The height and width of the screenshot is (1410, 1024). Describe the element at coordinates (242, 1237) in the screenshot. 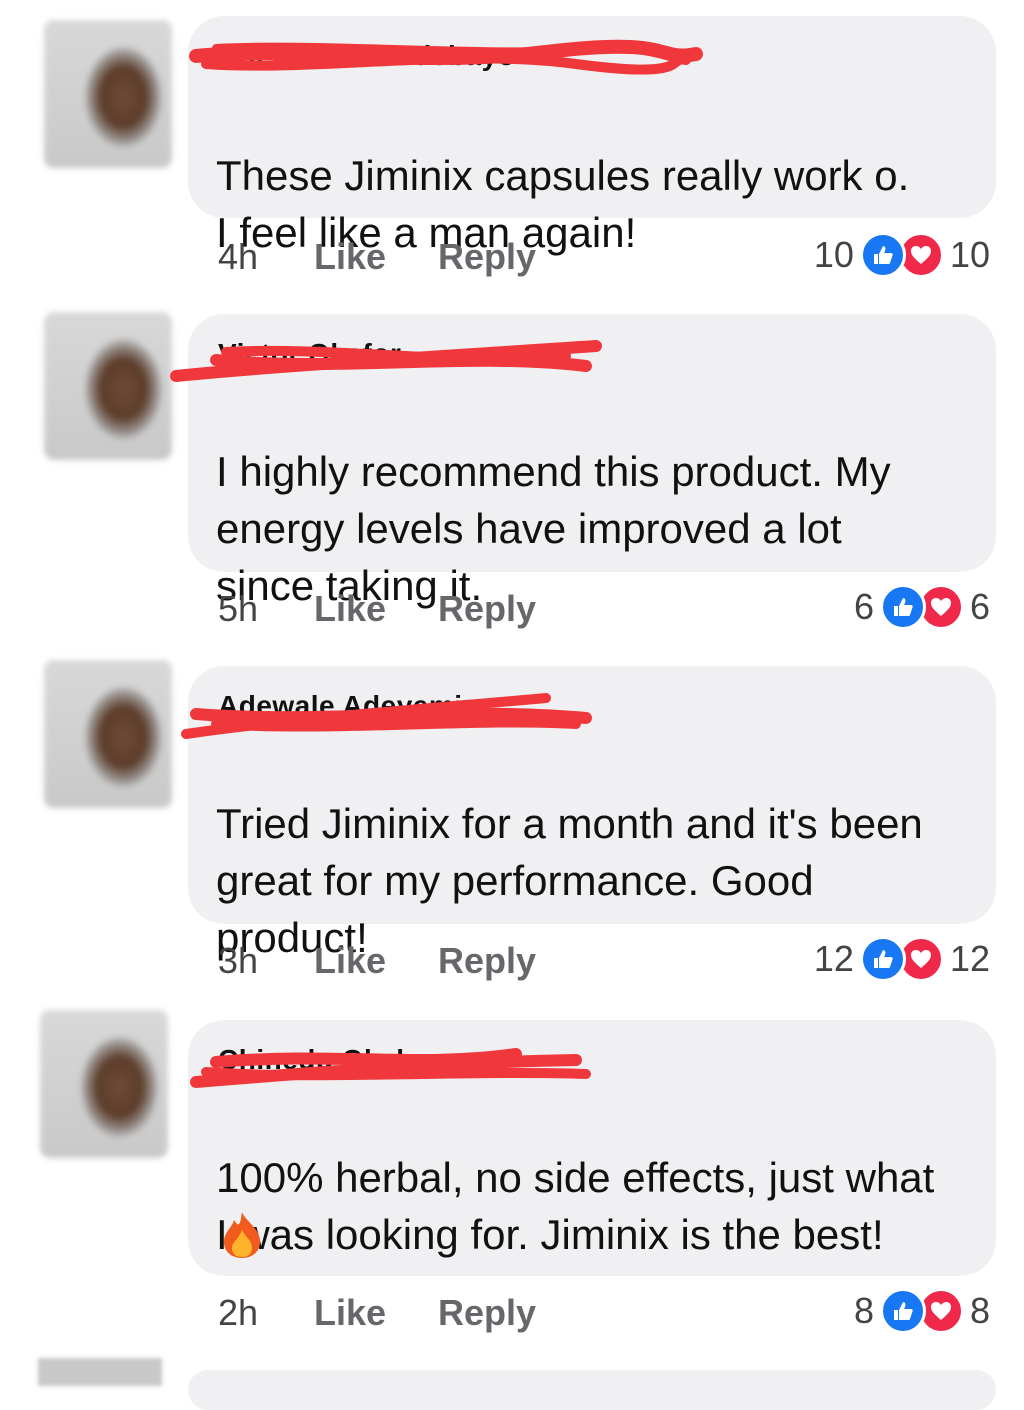

I see `fire-icon` at that location.